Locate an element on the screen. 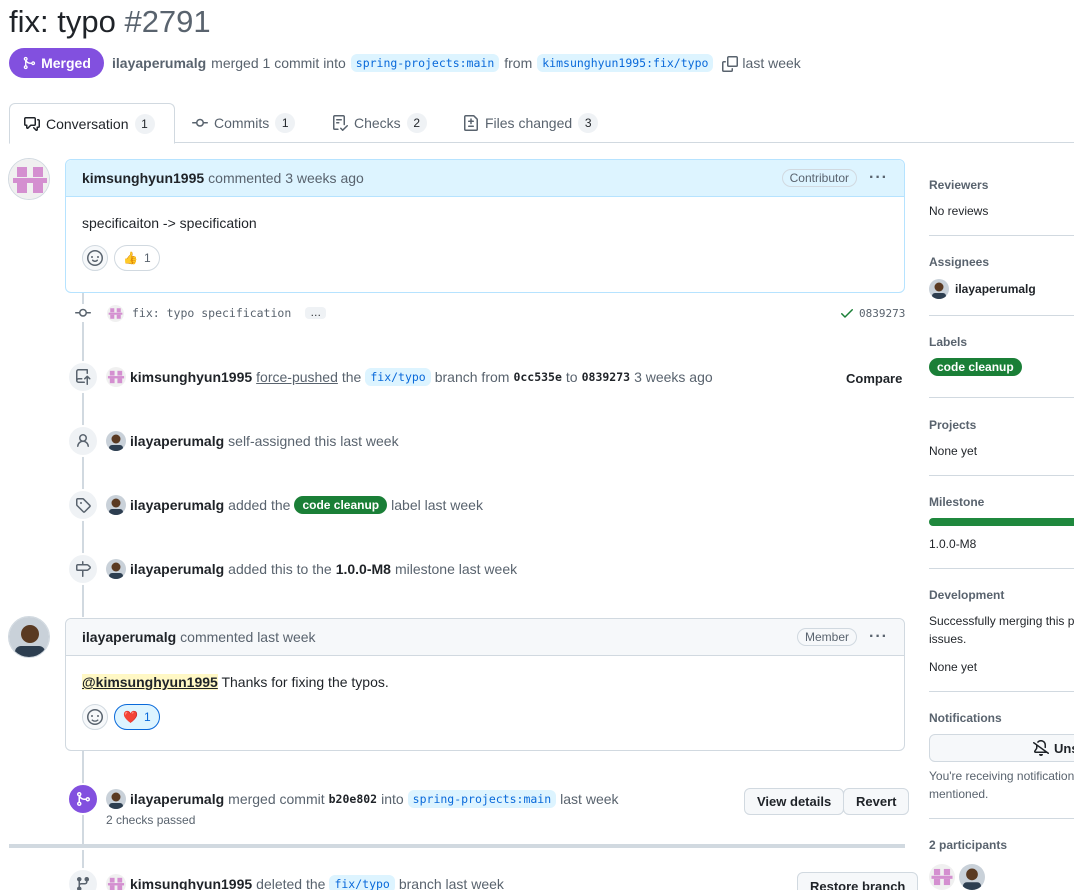 The image size is (1074, 890). comment-meta: commented last week is located at coordinates (247, 637).